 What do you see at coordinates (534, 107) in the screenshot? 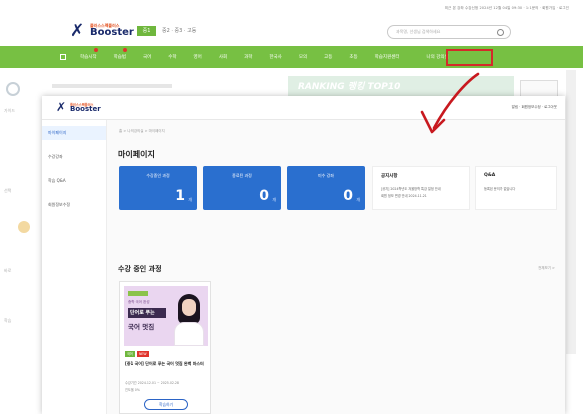
I see `panel-top-links: 알림 · 회원정보수정 · 로그아웃` at bounding box center [534, 107].